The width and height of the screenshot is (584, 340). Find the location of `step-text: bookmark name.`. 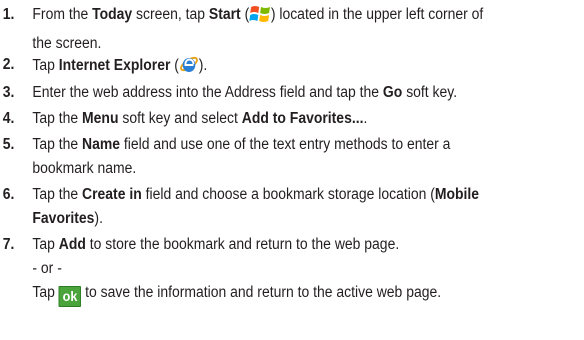

step-text: bookmark name. is located at coordinates (84, 168).